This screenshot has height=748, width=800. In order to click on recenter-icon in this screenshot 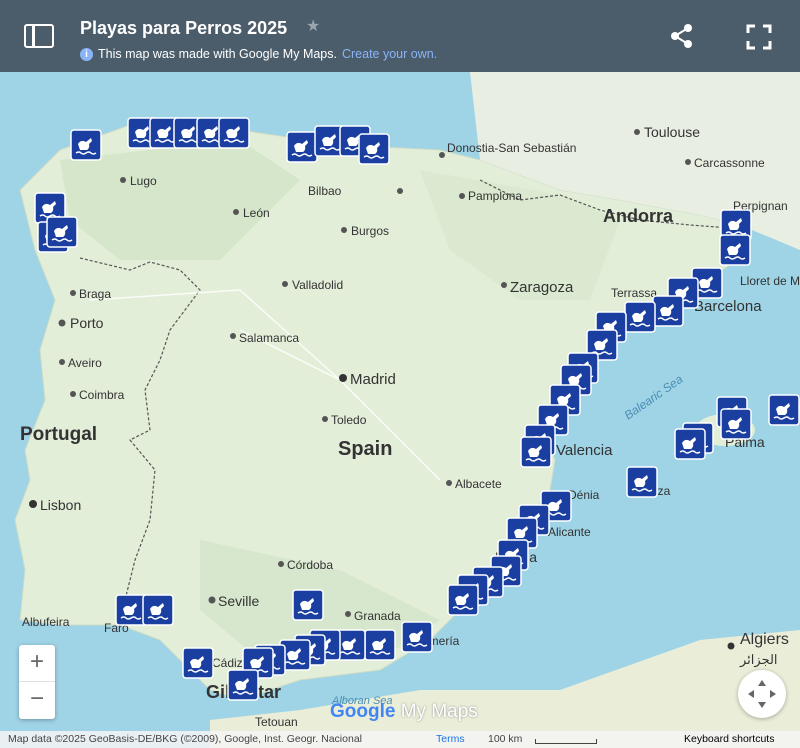, I will do `click(762, 694)`.